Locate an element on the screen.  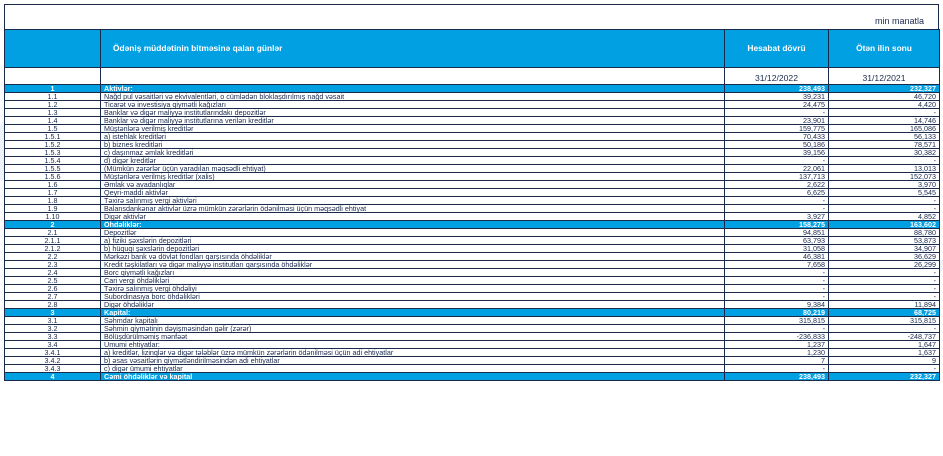
row-previous-value: 13,013 is located at coordinates (884, 168).